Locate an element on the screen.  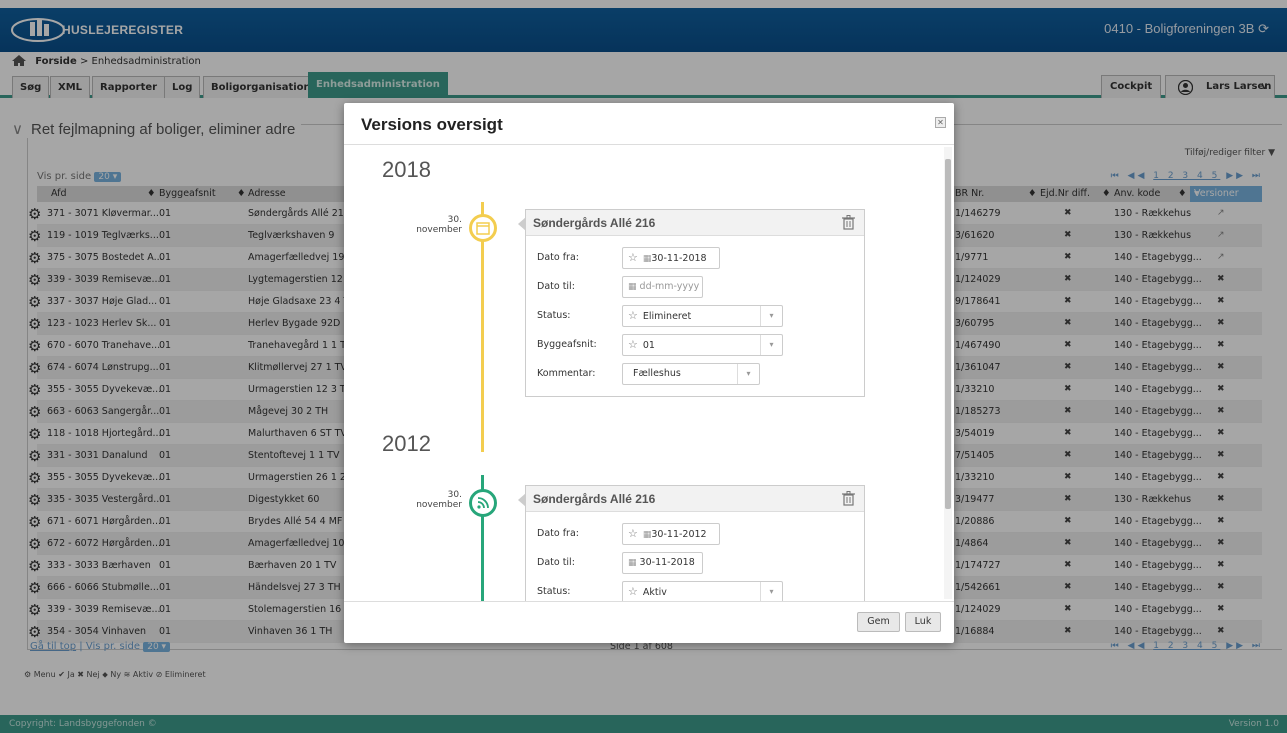
scrollbar-thumb is located at coordinates (948, 334).